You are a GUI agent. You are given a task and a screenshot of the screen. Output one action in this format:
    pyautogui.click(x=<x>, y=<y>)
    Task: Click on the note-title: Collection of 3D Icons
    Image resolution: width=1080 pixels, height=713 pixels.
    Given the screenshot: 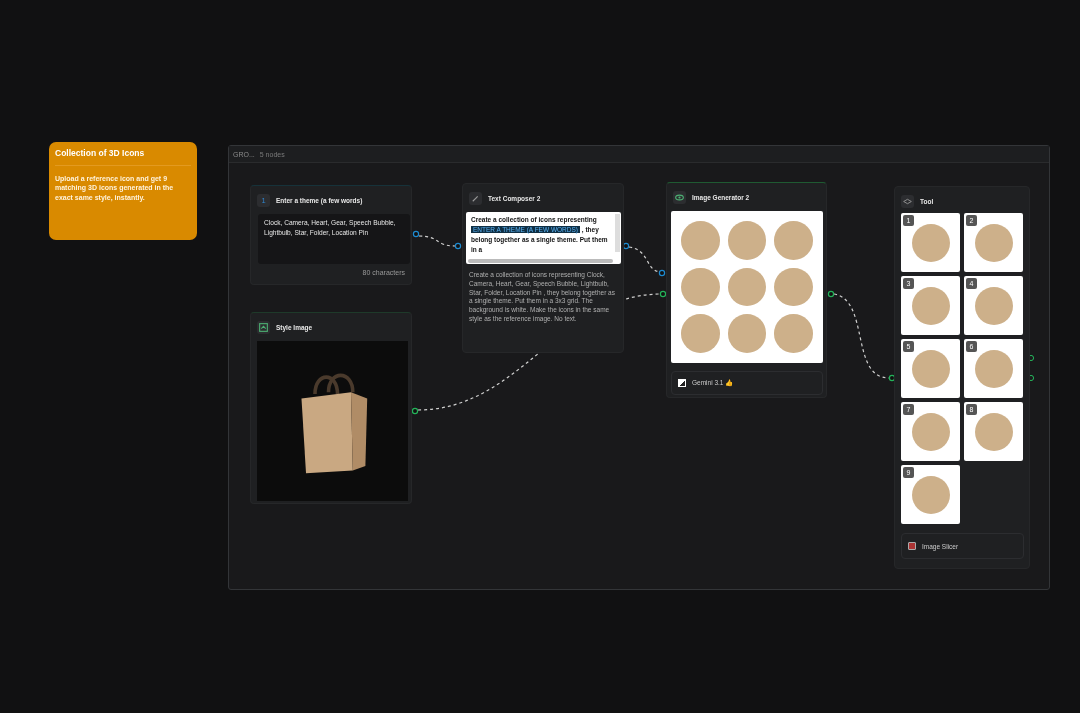 What is the action you would take?
    pyautogui.click(x=123, y=157)
    